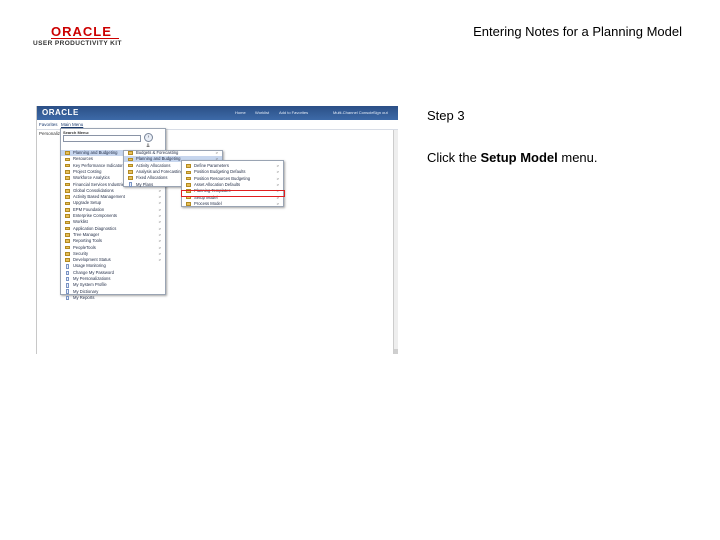 The width and height of the screenshot is (720, 540). I want to click on menu-item: Enterprise Components >, so click(113, 216).